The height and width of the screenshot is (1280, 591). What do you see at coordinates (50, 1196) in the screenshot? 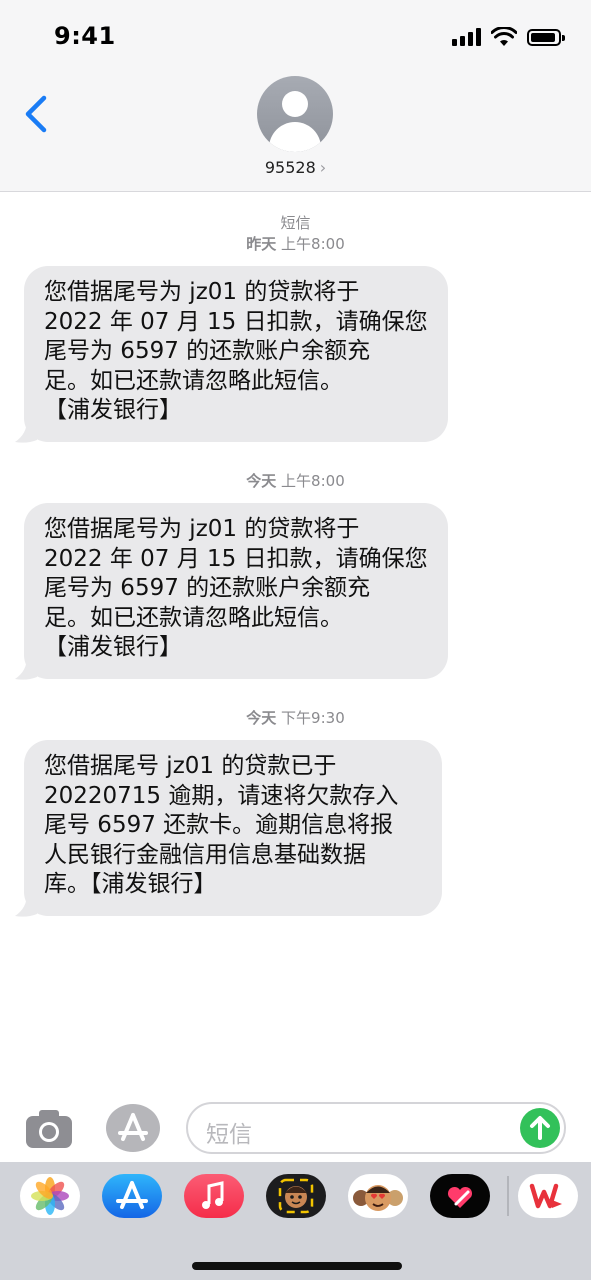
I see `photos-app-icon` at bounding box center [50, 1196].